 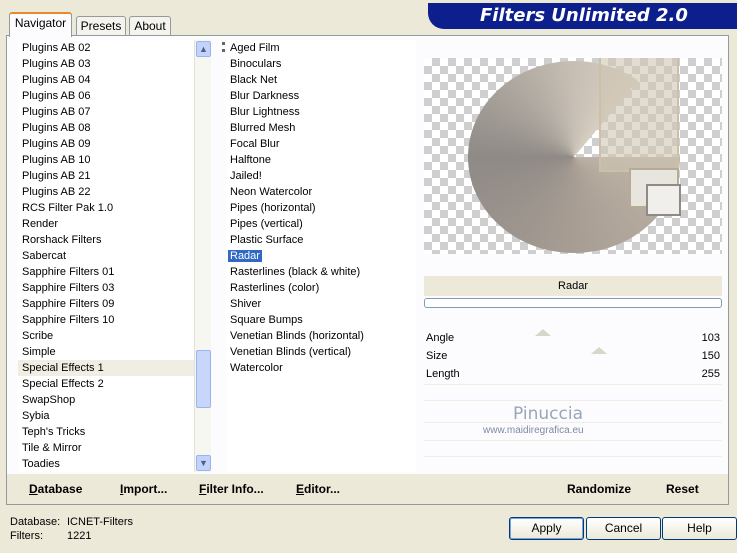 I want to click on category-item-label: Plugins AB 03, so click(x=56, y=64).